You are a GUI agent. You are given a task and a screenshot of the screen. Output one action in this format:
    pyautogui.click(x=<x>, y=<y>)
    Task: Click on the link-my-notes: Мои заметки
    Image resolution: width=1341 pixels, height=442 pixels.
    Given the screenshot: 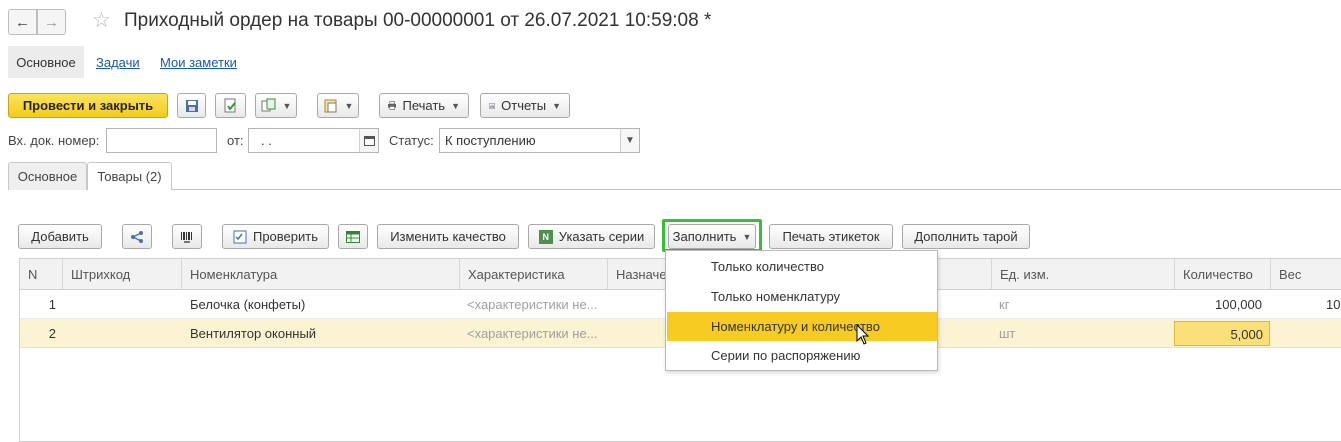 What is the action you would take?
    pyautogui.click(x=198, y=62)
    